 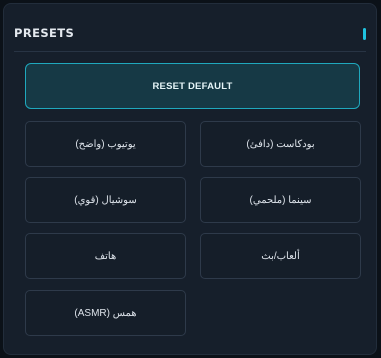 What do you see at coordinates (44, 33) in the screenshot?
I see `panel-title: PRESETS` at bounding box center [44, 33].